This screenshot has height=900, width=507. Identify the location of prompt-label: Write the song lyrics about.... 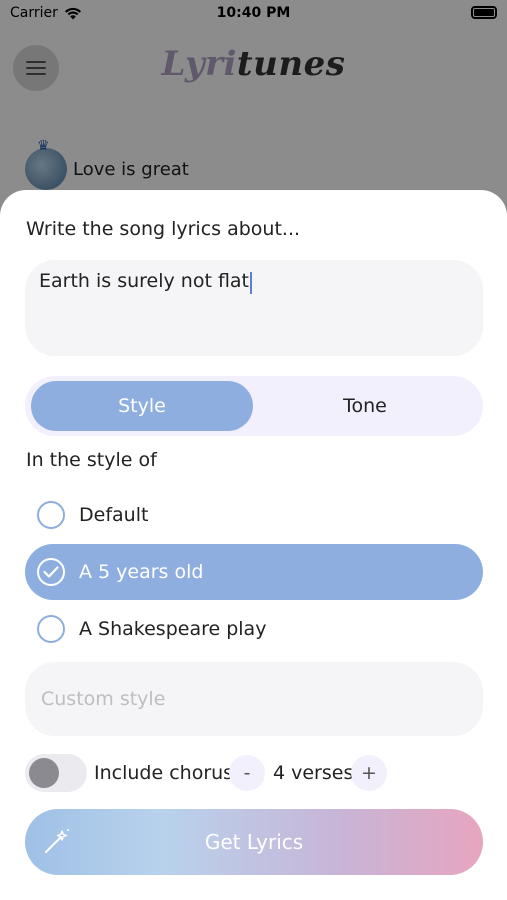
(163, 229).